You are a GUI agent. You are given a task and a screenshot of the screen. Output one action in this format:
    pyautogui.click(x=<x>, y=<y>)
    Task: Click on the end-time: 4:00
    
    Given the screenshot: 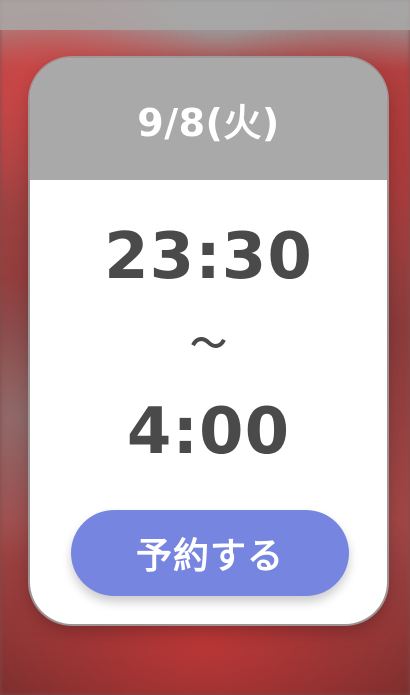 What is the action you would take?
    pyautogui.click(x=208, y=432)
    